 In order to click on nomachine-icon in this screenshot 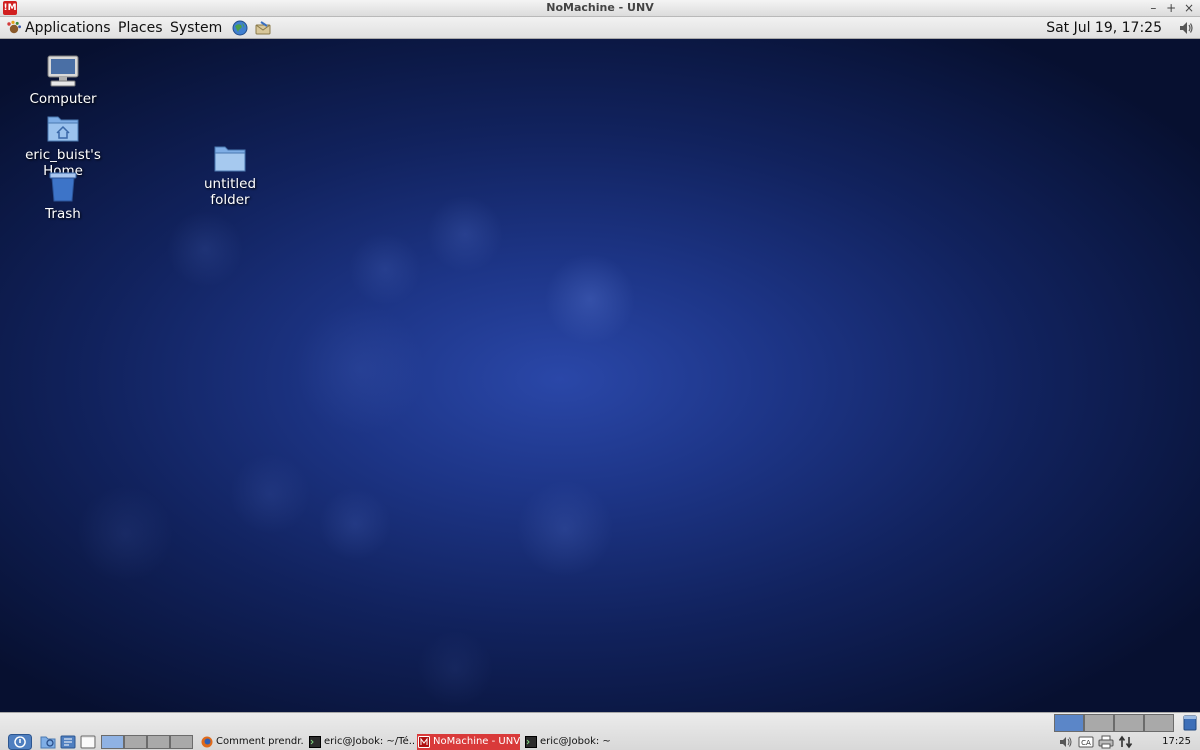, I will do `click(424, 742)`.